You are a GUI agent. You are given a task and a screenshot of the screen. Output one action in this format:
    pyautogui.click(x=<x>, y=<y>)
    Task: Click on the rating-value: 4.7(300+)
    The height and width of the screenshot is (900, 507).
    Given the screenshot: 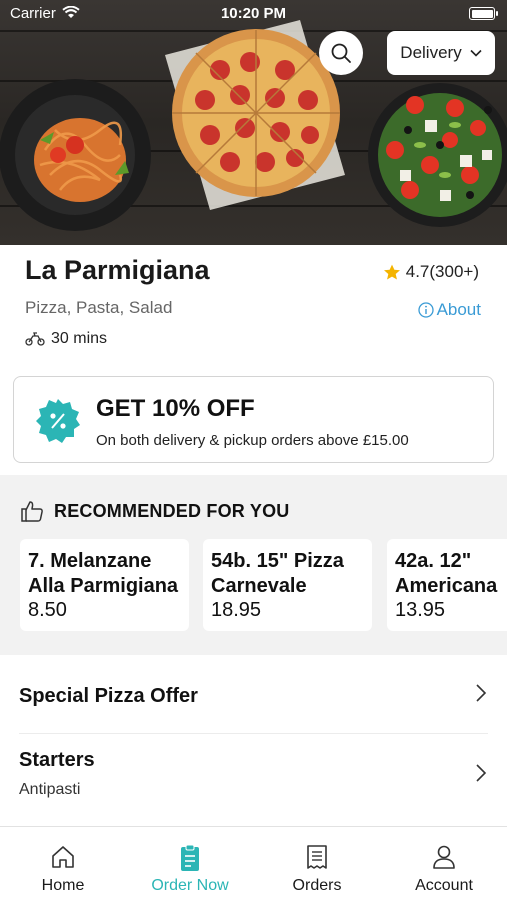 What is the action you would take?
    pyautogui.click(x=442, y=271)
    